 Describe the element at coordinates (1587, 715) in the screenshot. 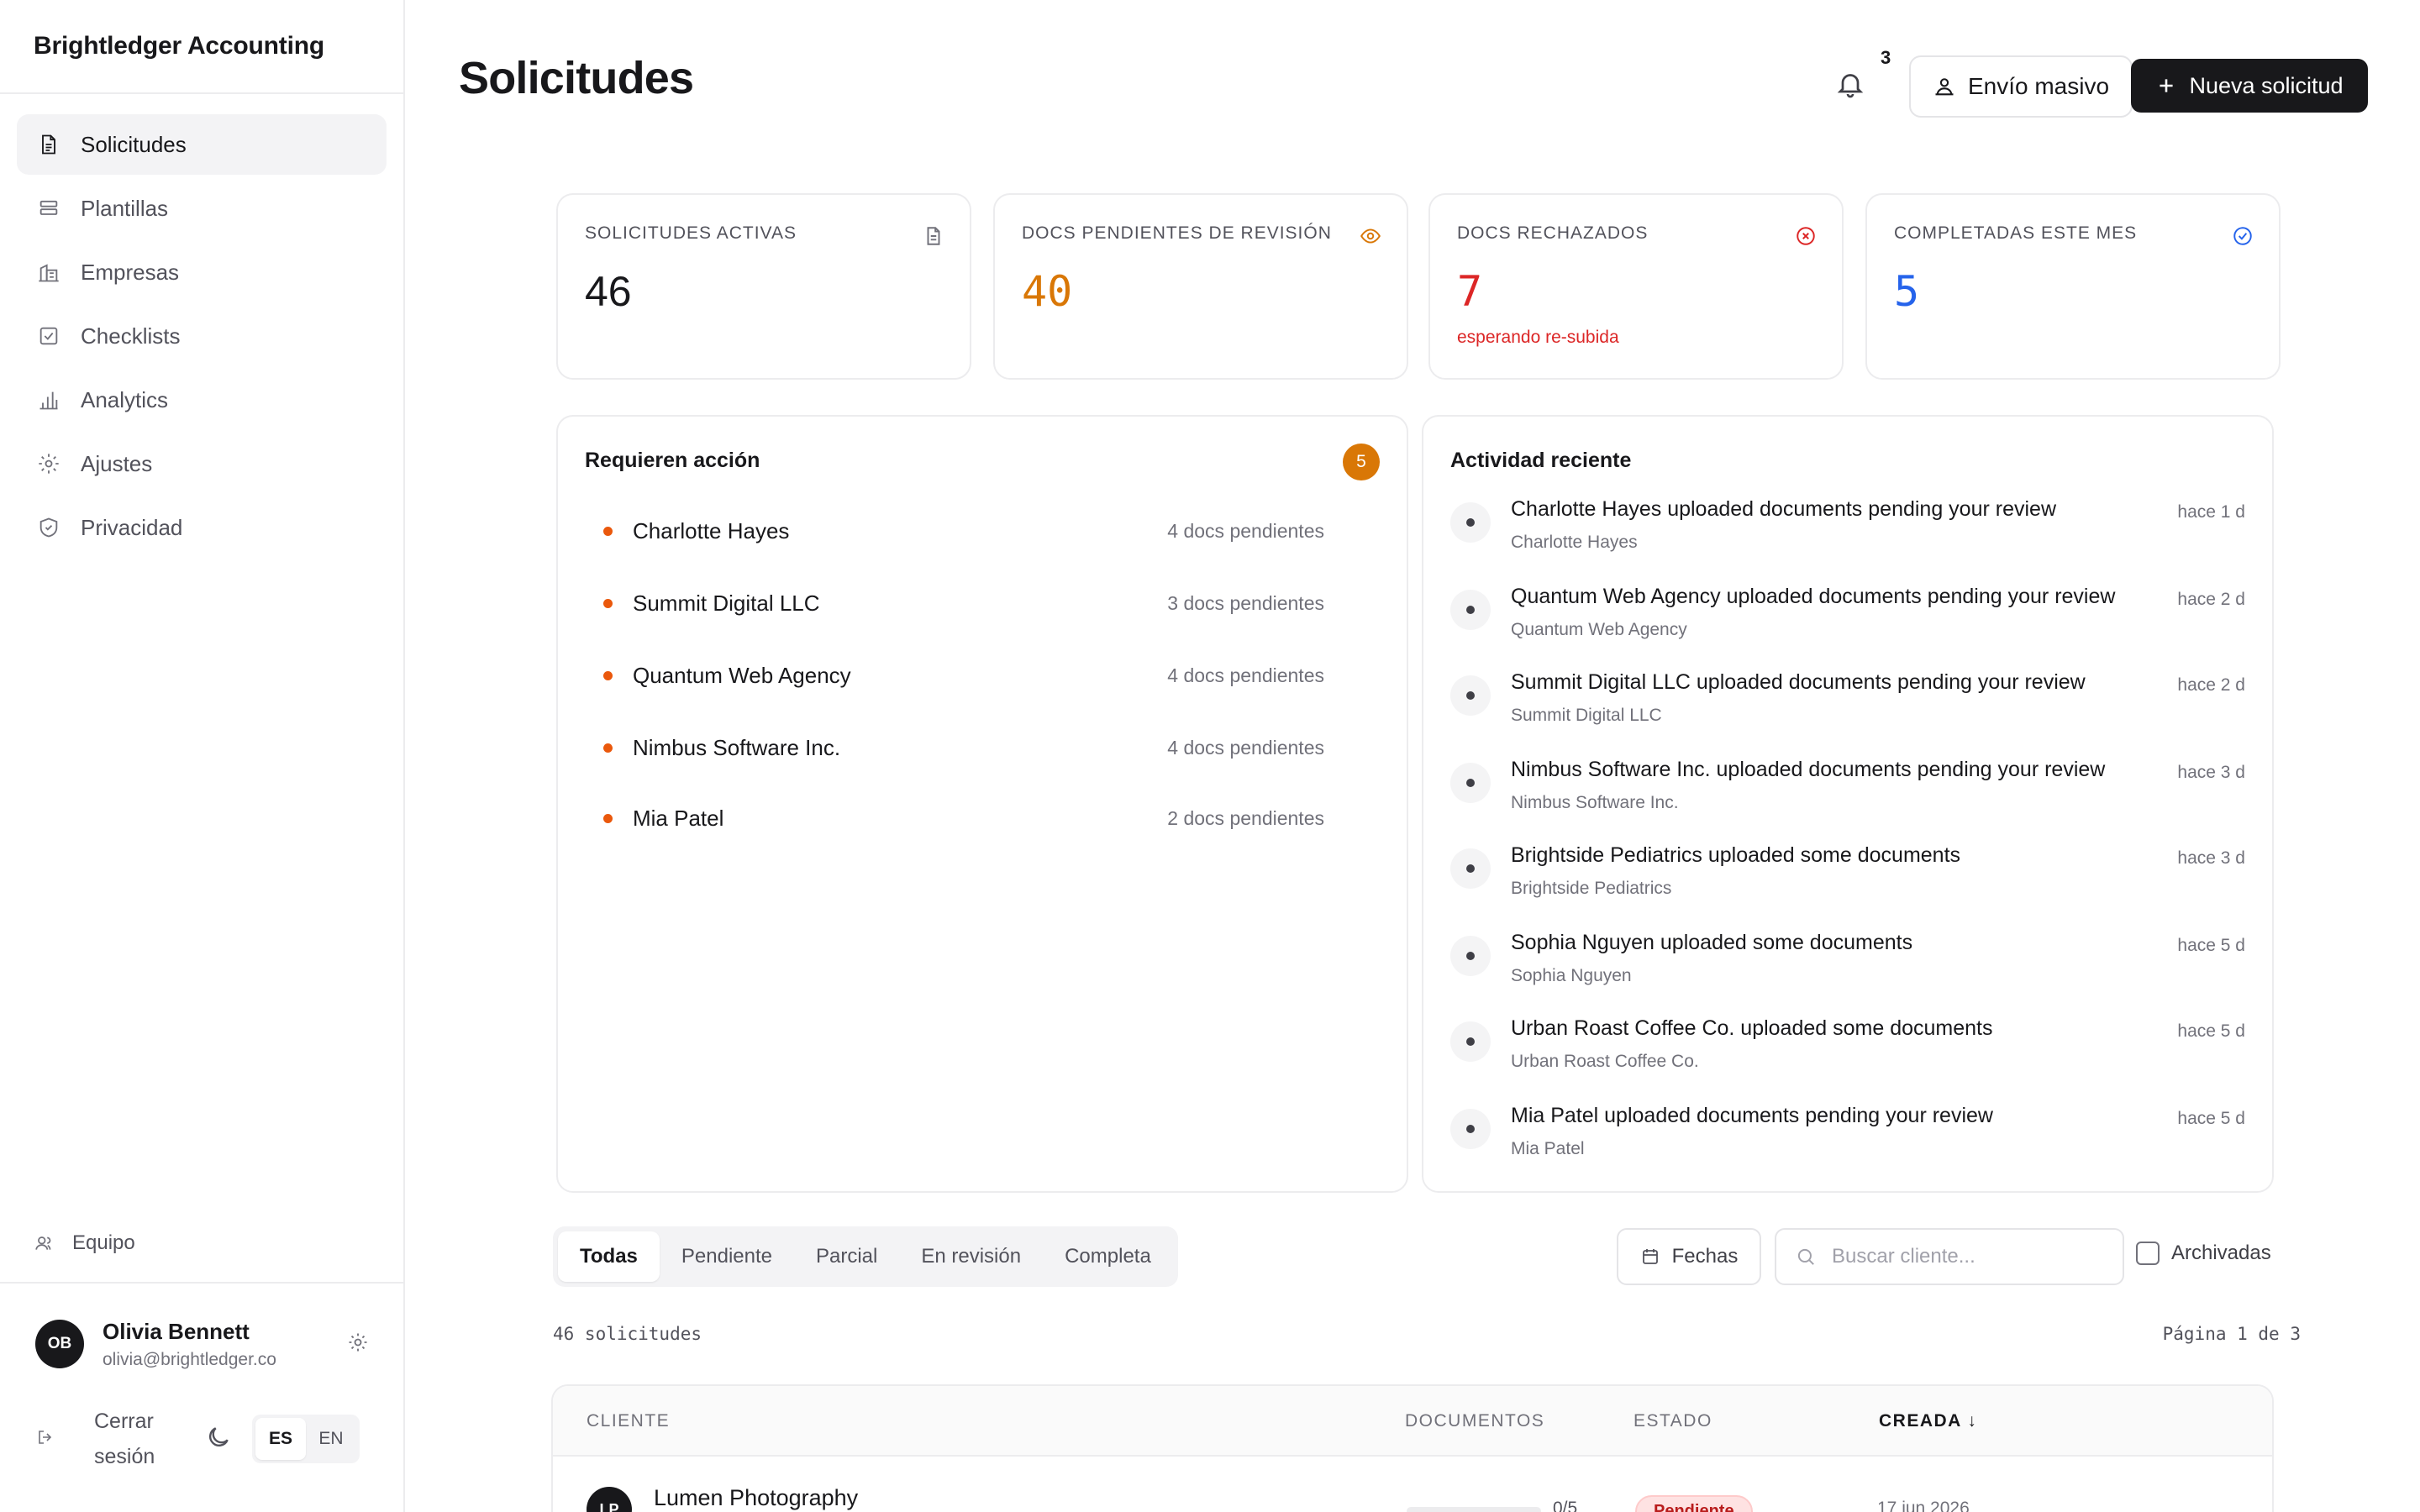

I see `activity-client: Summit Digital LLC` at that location.